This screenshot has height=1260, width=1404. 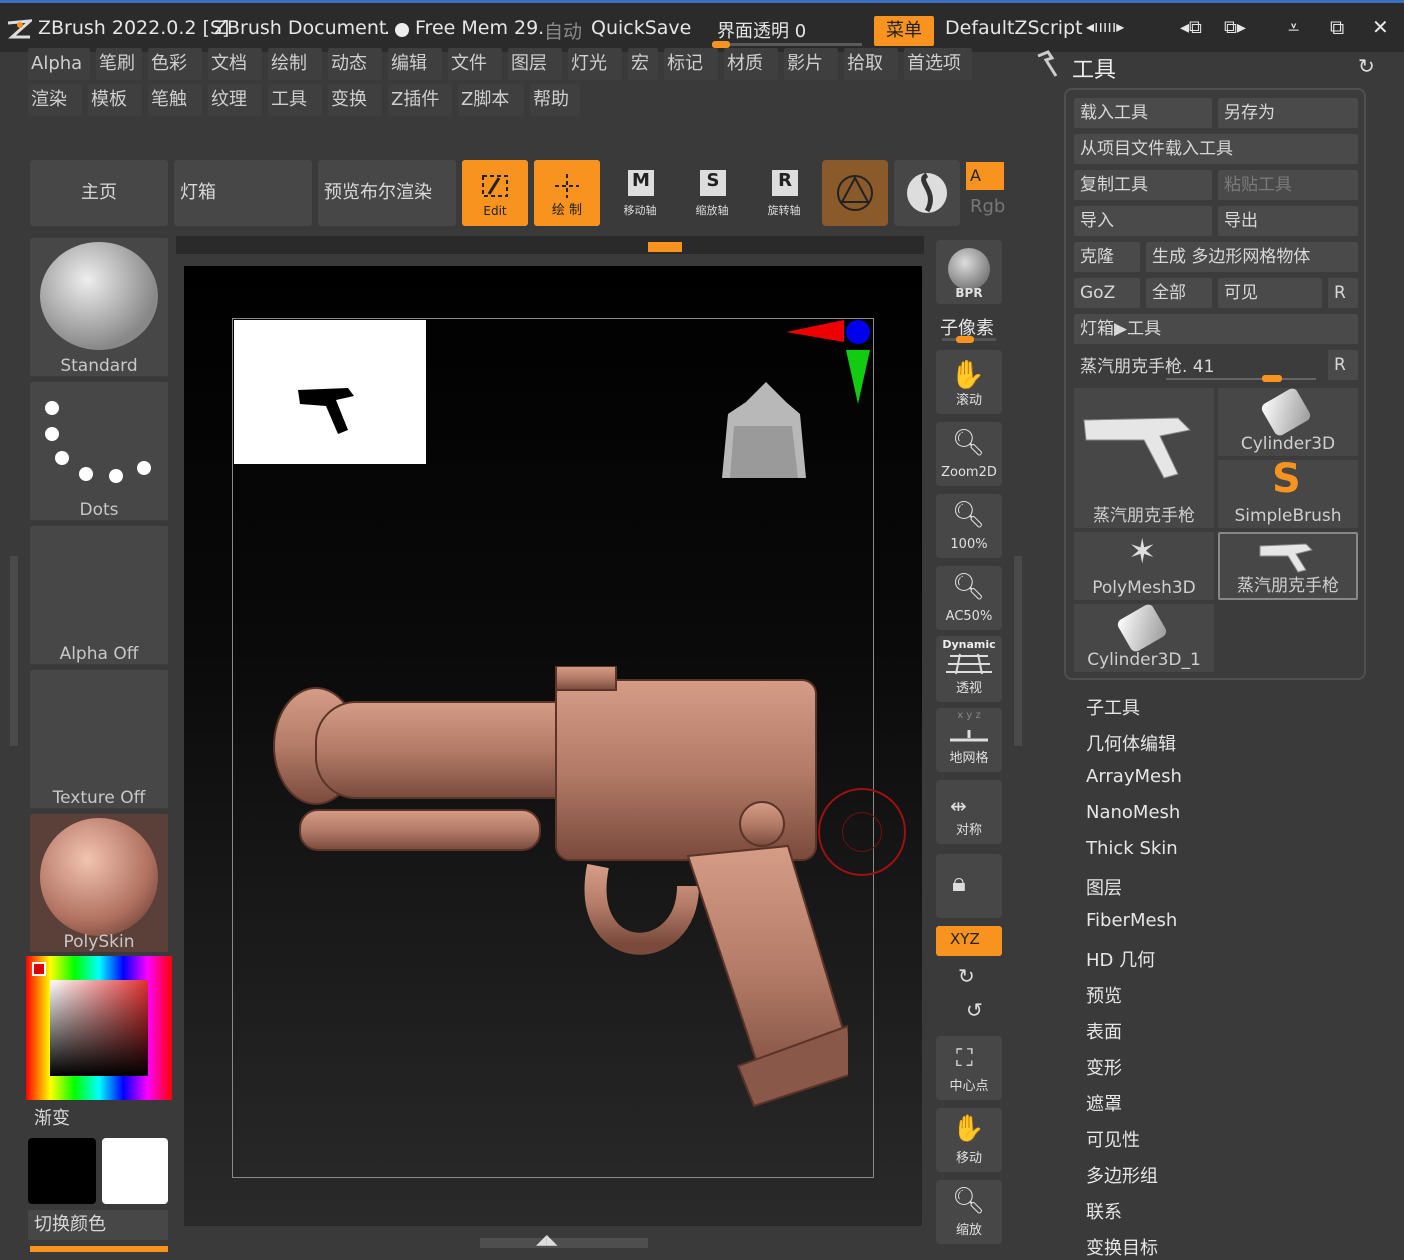 I want to click on restore-icon: ⧉, so click(x=1337, y=27).